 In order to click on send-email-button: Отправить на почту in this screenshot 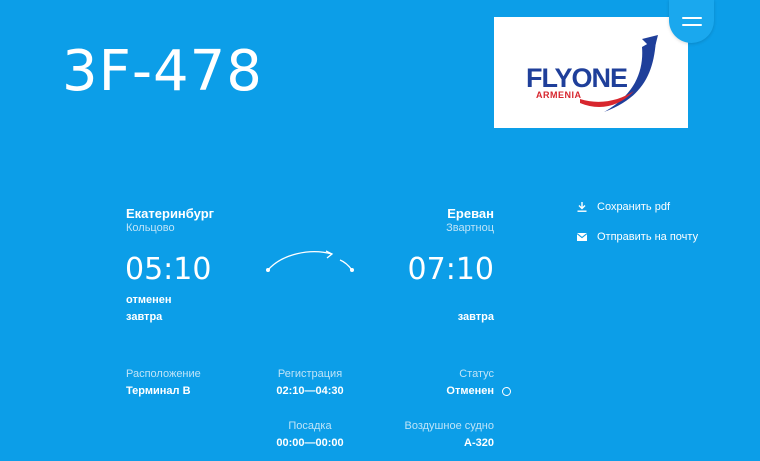, I will do `click(637, 237)`.